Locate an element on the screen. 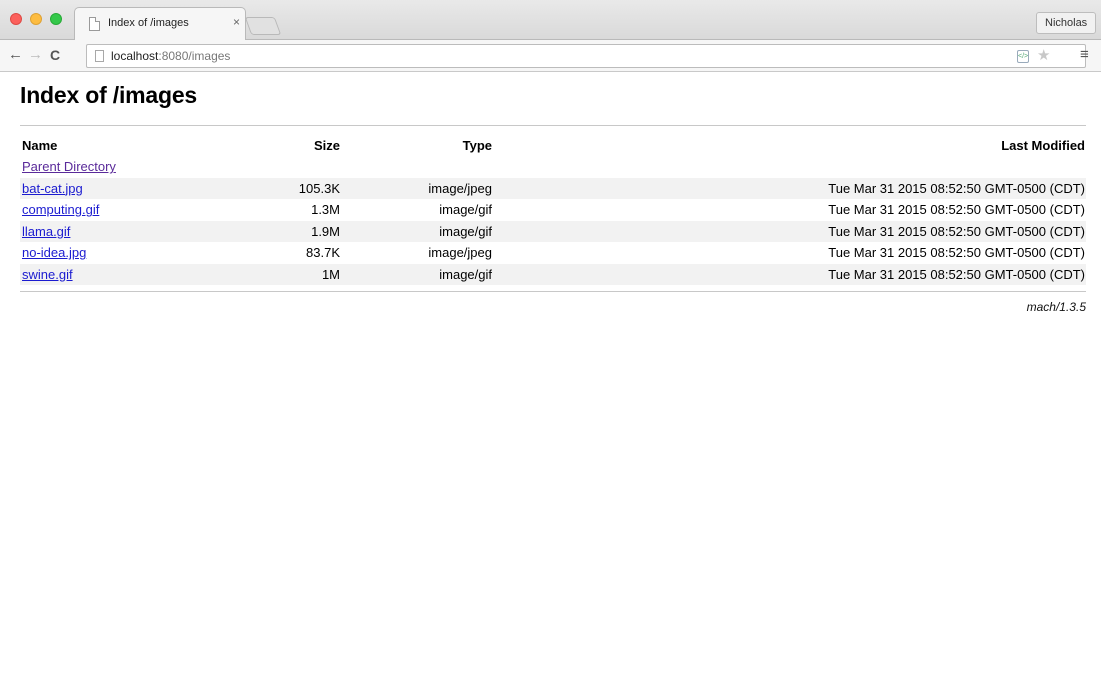 The width and height of the screenshot is (1101, 696). column-header-type: Type is located at coordinates (418, 145).